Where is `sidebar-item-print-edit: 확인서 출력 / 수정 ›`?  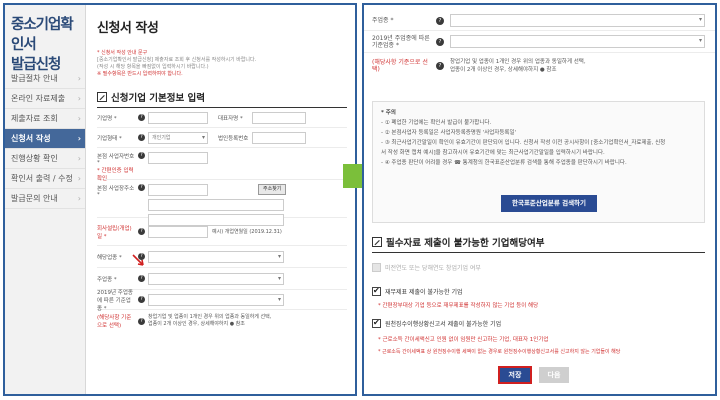 sidebar-item-print-edit: 확인서 출력 / 수정 › is located at coordinates (45, 179).